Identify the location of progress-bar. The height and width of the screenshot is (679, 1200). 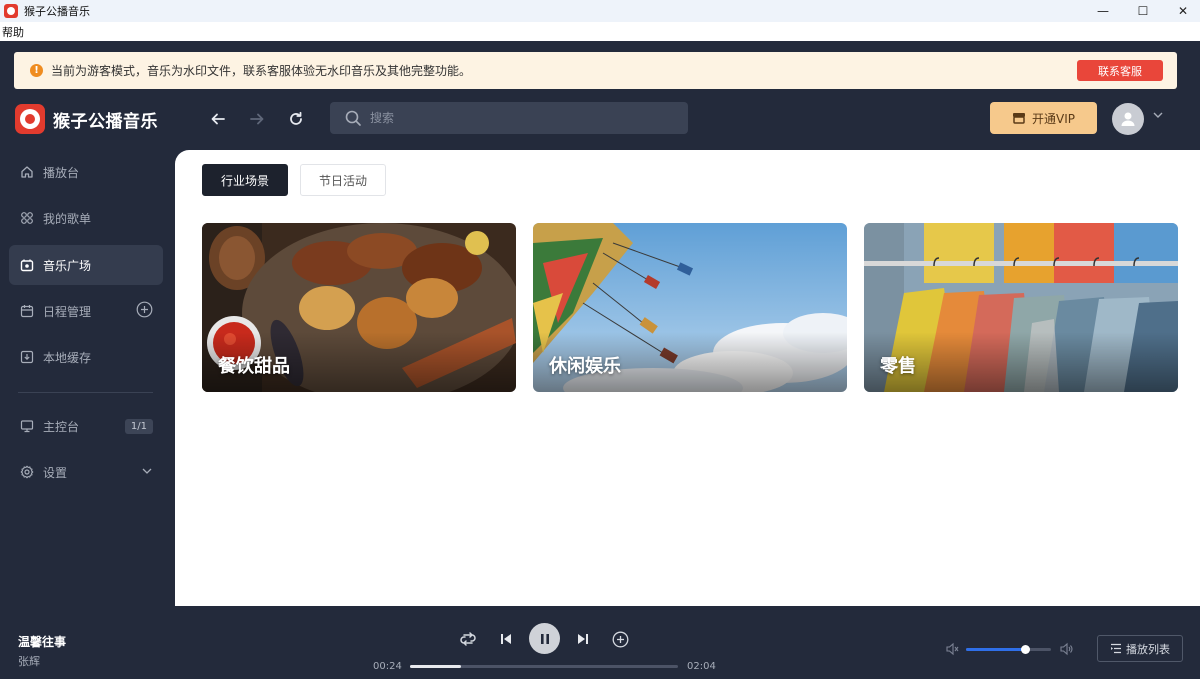
(544, 666).